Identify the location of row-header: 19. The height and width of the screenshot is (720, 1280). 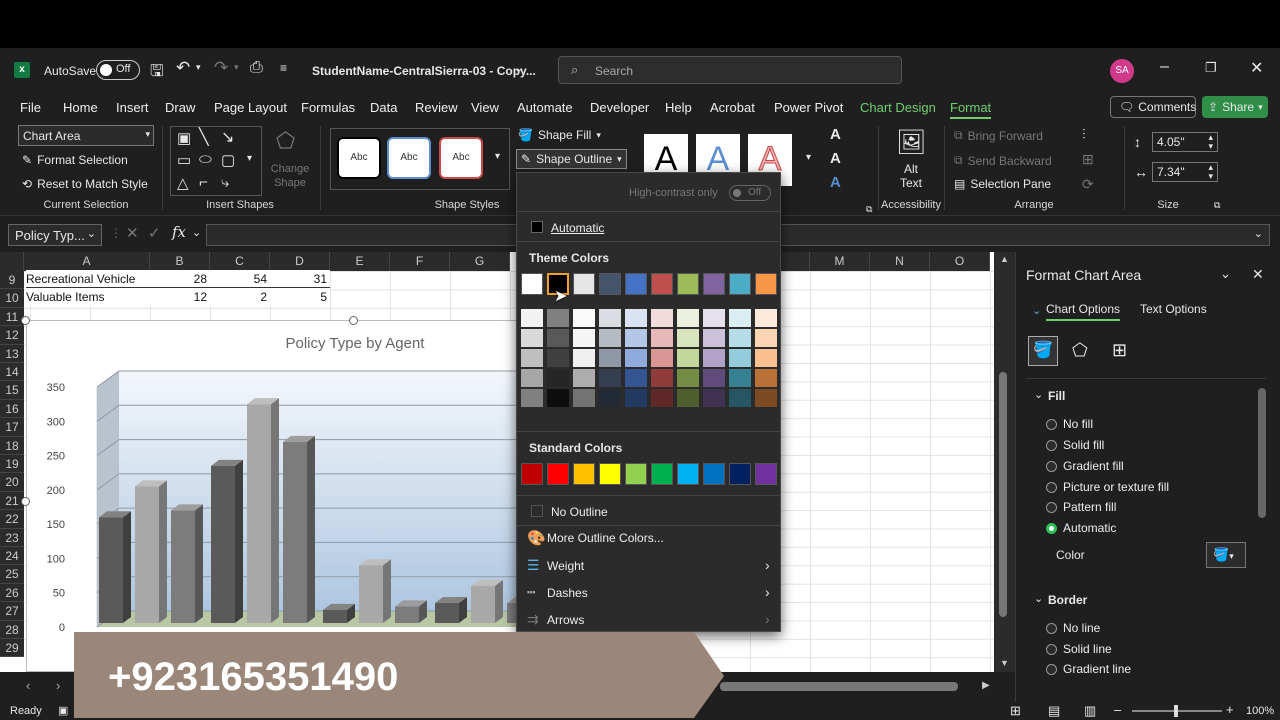
(12, 464).